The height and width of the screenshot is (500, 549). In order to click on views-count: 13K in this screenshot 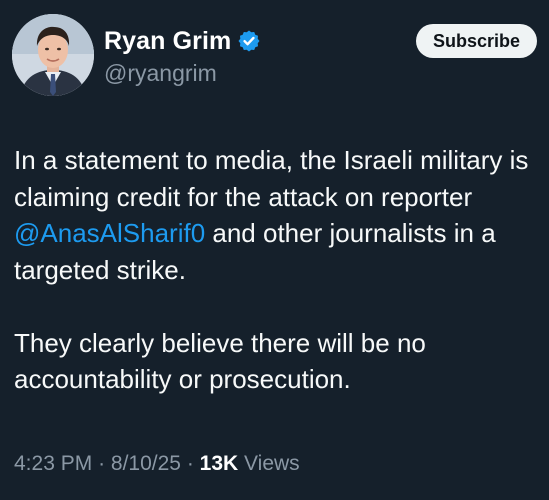, I will do `click(219, 463)`.